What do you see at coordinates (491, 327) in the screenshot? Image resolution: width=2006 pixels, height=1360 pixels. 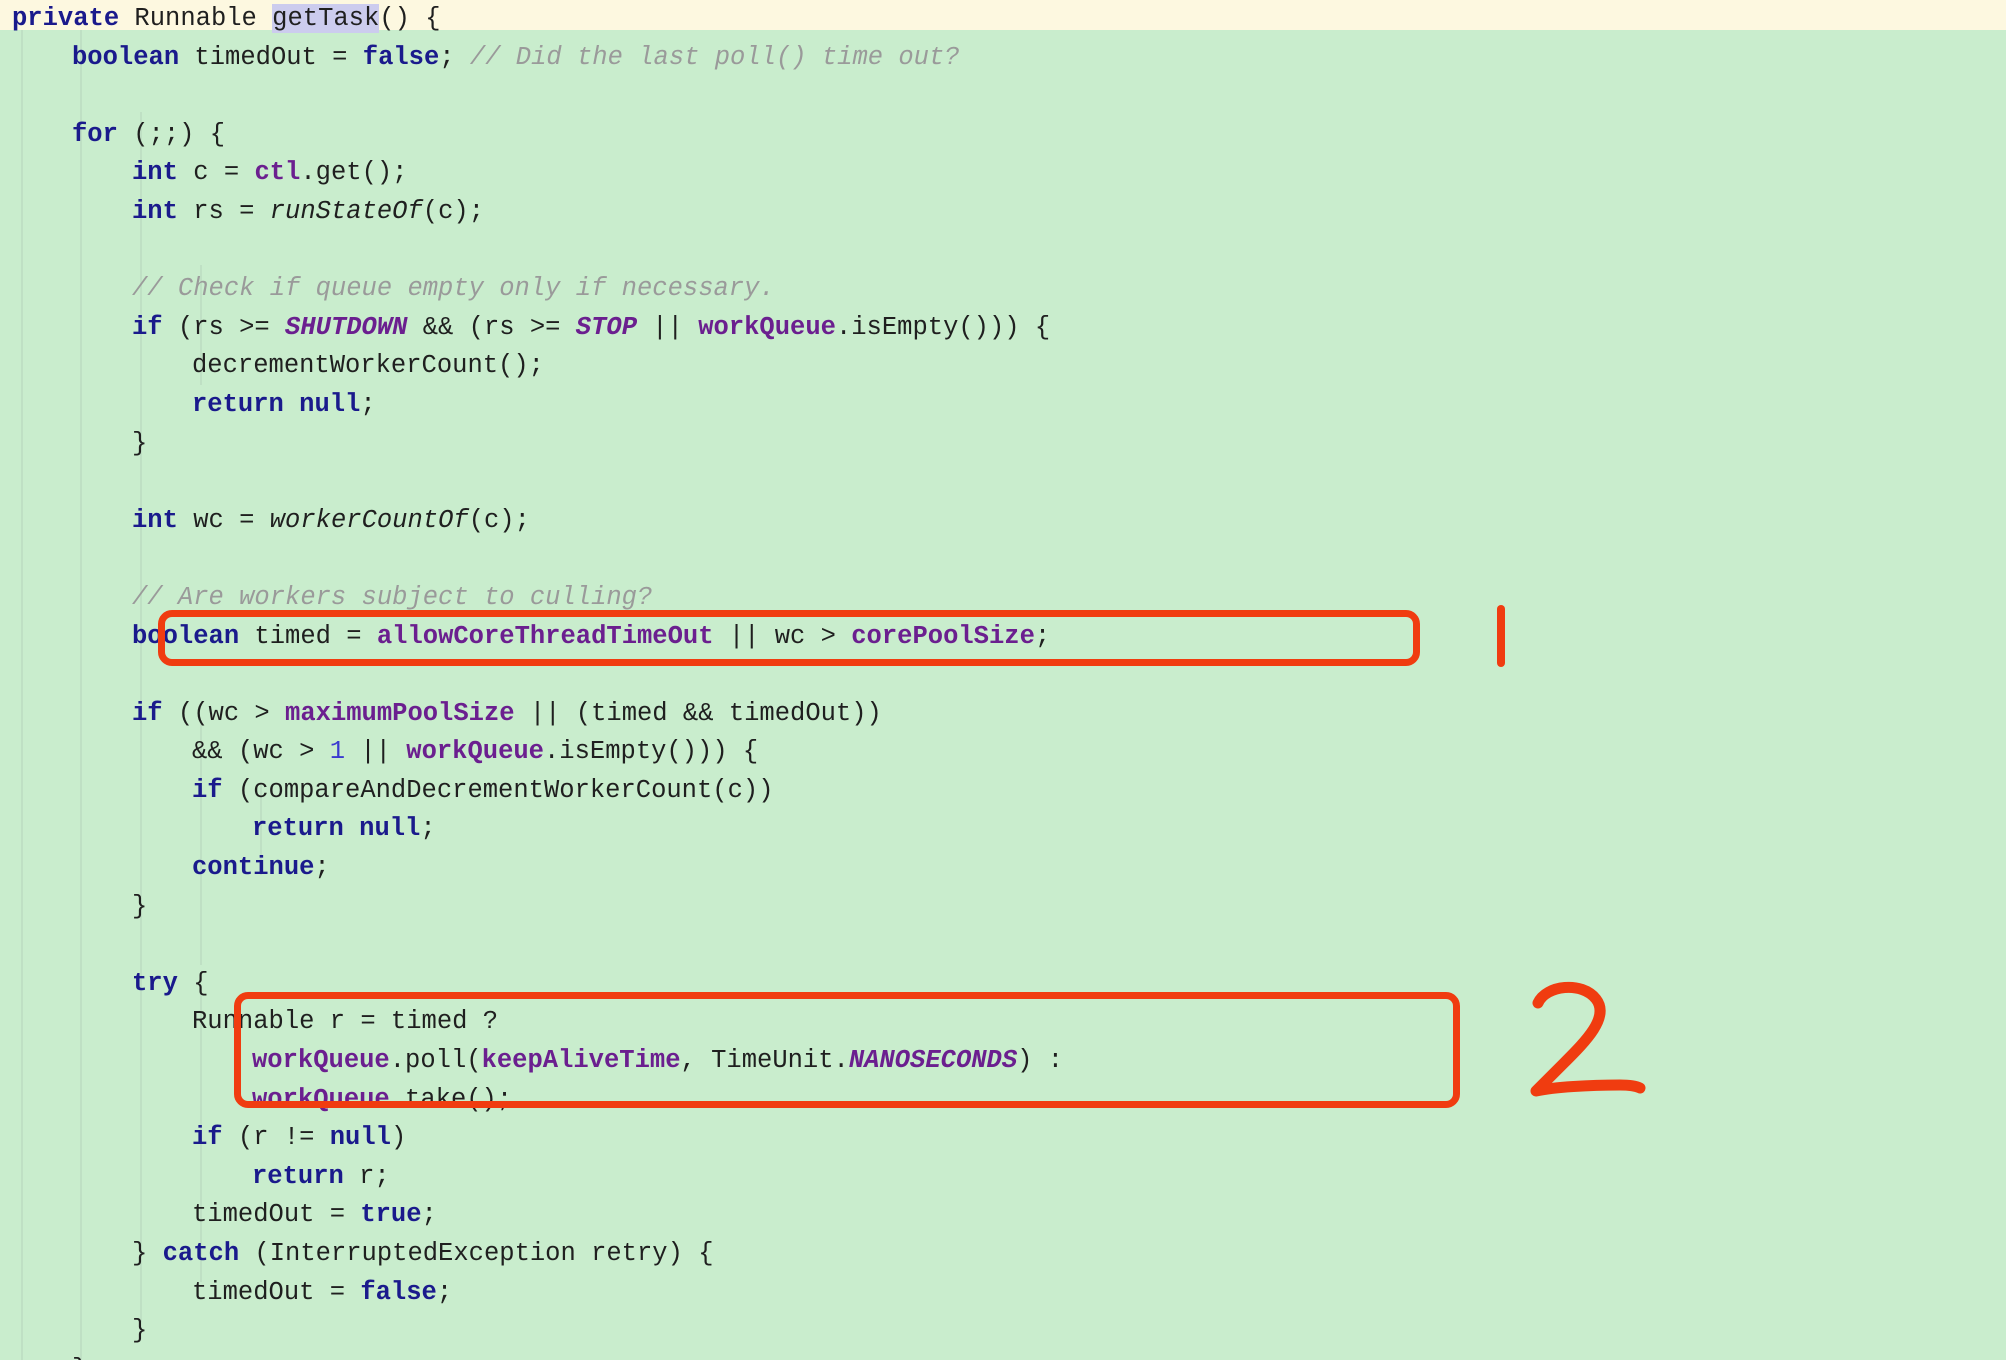 I see `code-token: && (rs >=` at bounding box center [491, 327].